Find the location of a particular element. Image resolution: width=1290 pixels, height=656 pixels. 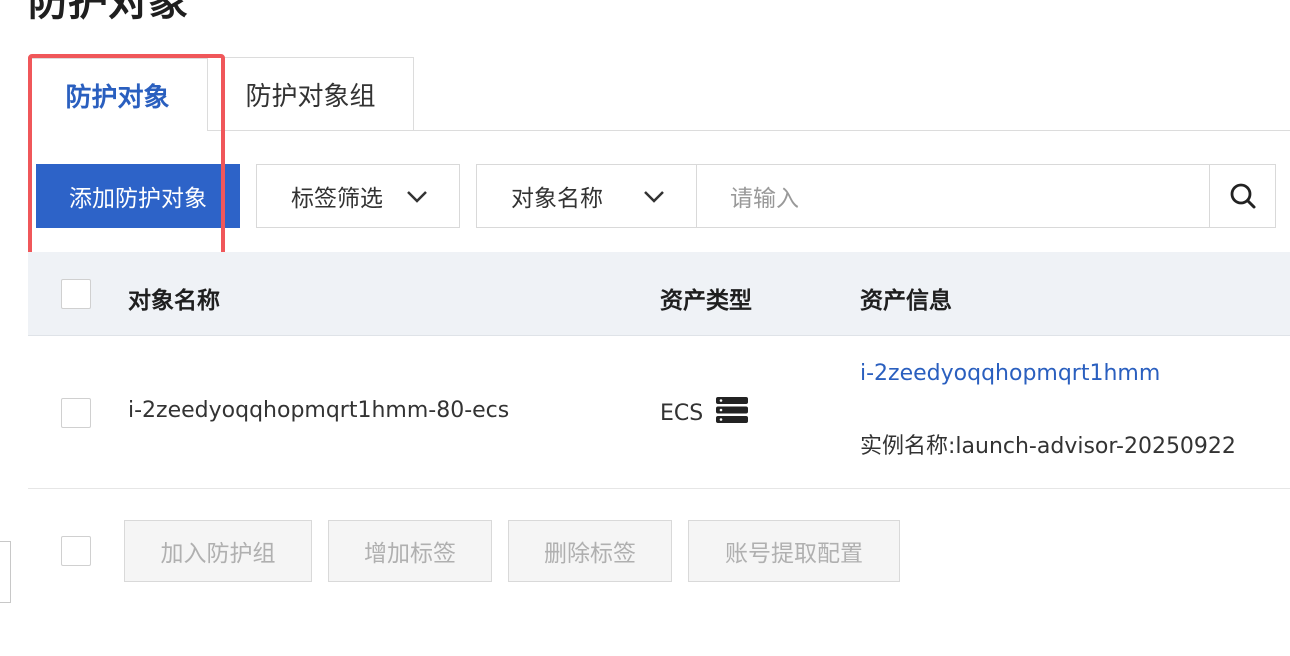

column-header-object-name: 对象名称 is located at coordinates (174, 301).